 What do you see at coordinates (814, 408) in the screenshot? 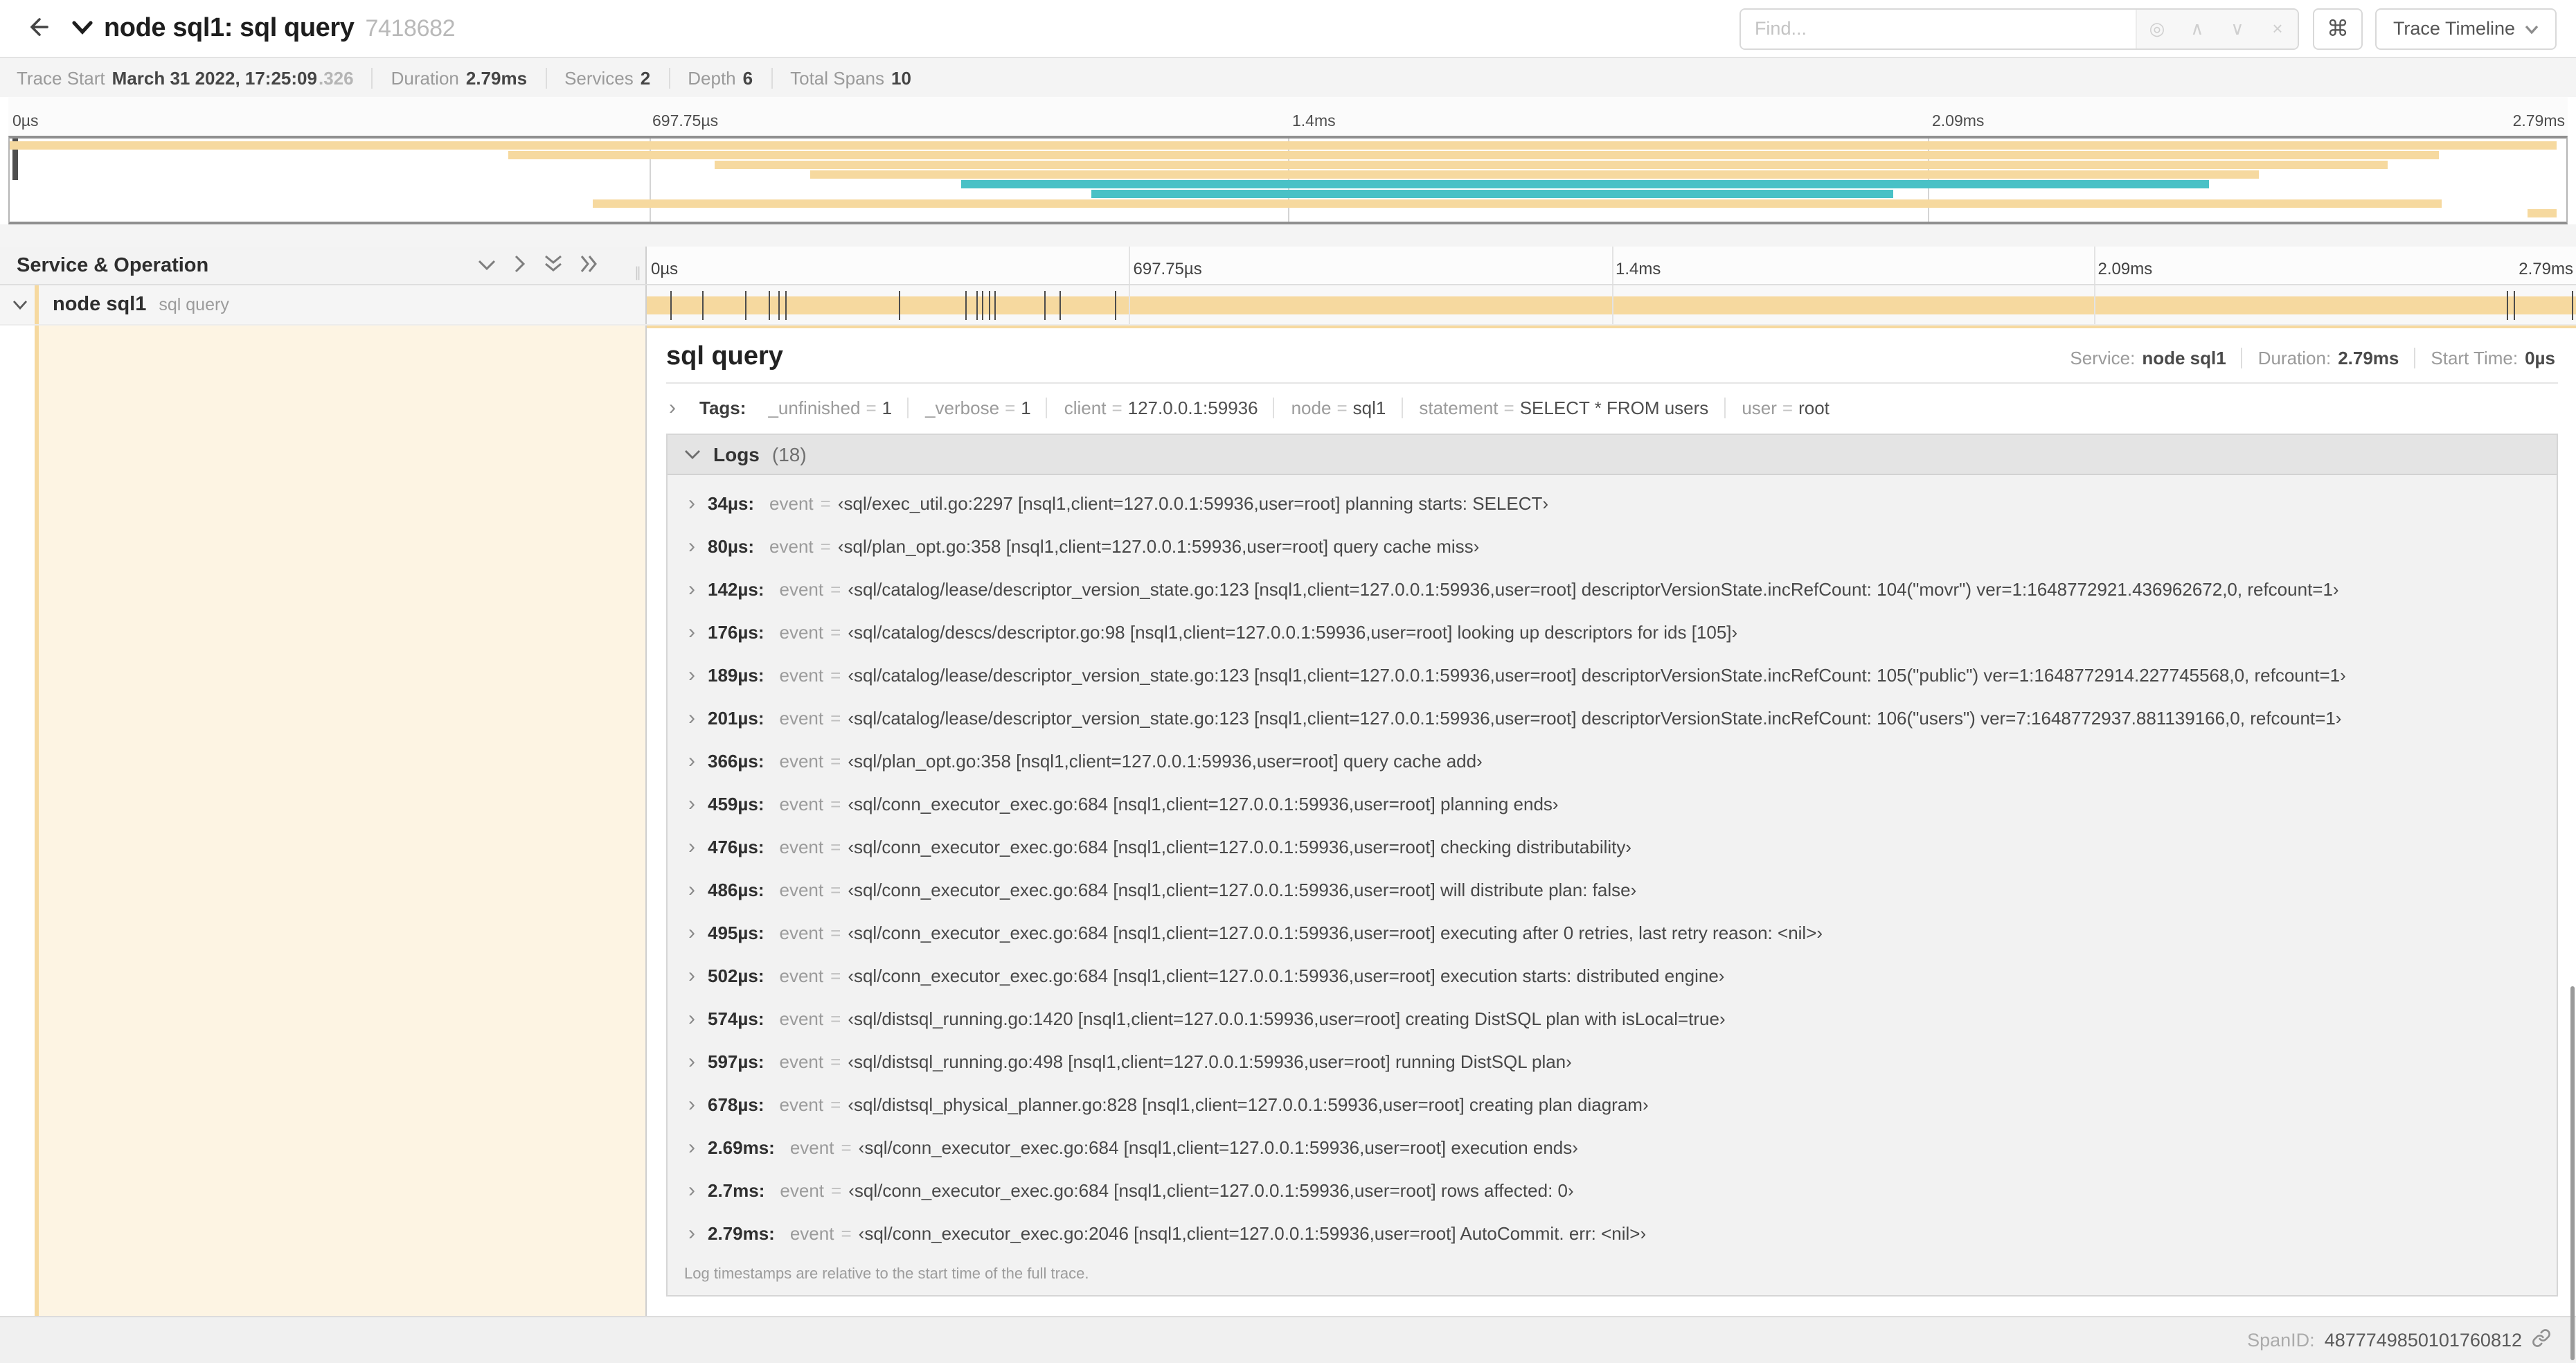
I see `tag-key: _unfinished` at bounding box center [814, 408].